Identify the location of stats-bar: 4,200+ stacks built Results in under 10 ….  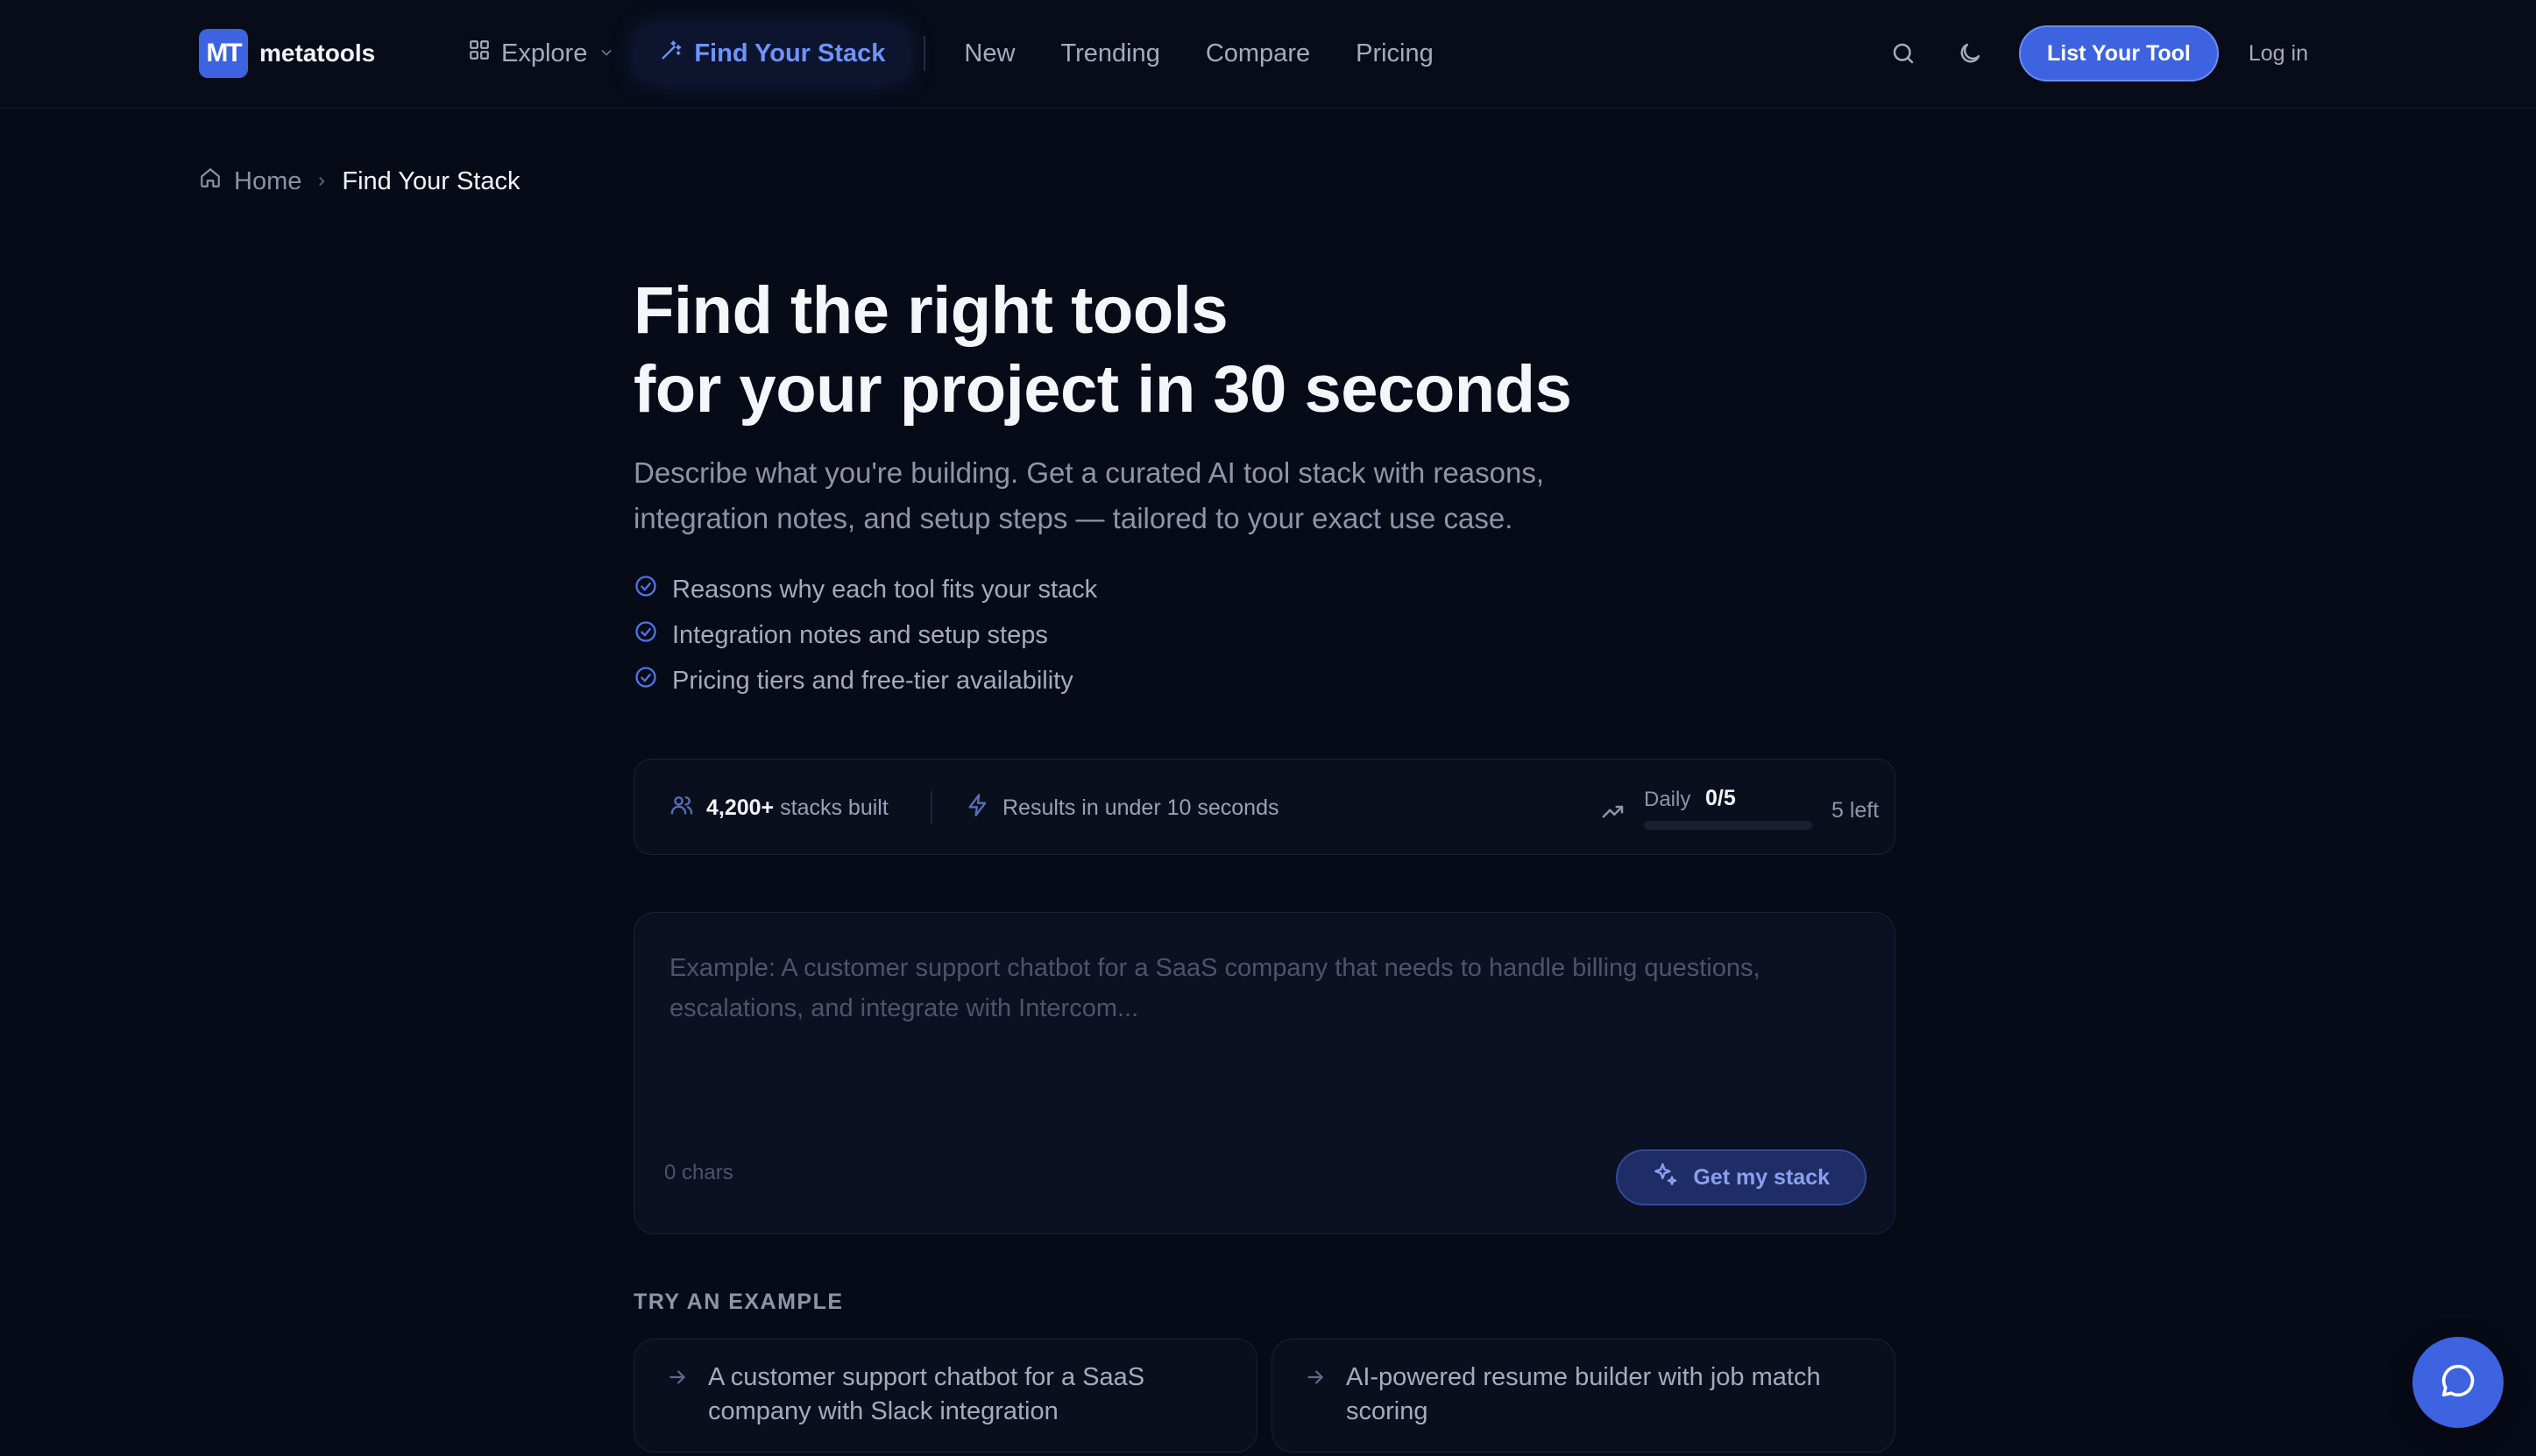
(1264, 807).